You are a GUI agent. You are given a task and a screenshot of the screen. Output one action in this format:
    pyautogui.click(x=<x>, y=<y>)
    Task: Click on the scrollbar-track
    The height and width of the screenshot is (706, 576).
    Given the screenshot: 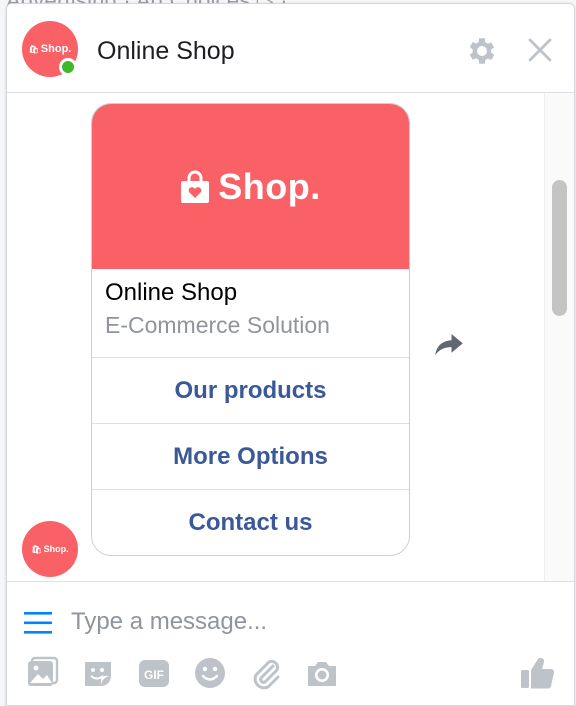 What is the action you would take?
    pyautogui.click(x=559, y=337)
    